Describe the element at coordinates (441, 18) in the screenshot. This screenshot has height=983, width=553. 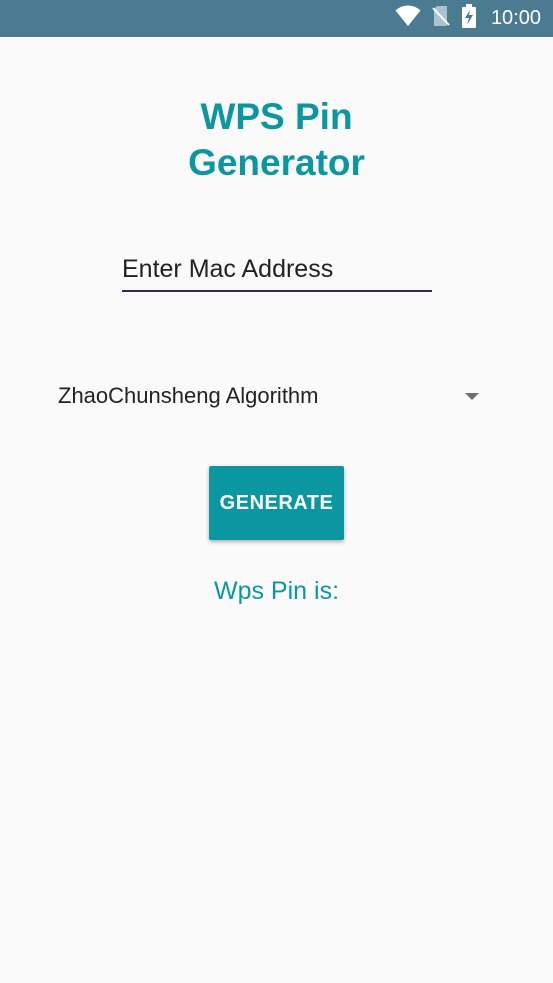
I see `no-sim-icon` at that location.